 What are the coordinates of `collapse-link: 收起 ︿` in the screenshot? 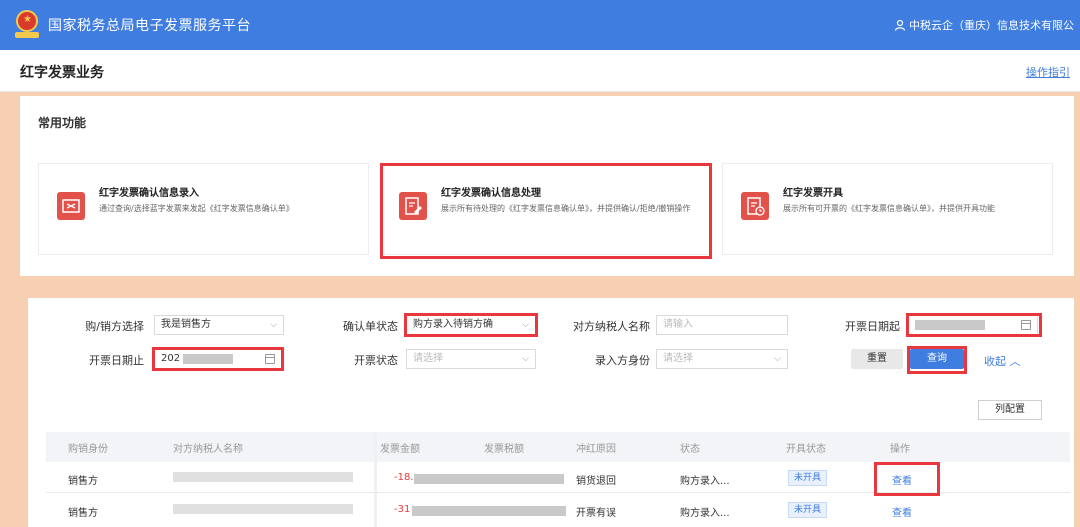 It's located at (1002, 361).